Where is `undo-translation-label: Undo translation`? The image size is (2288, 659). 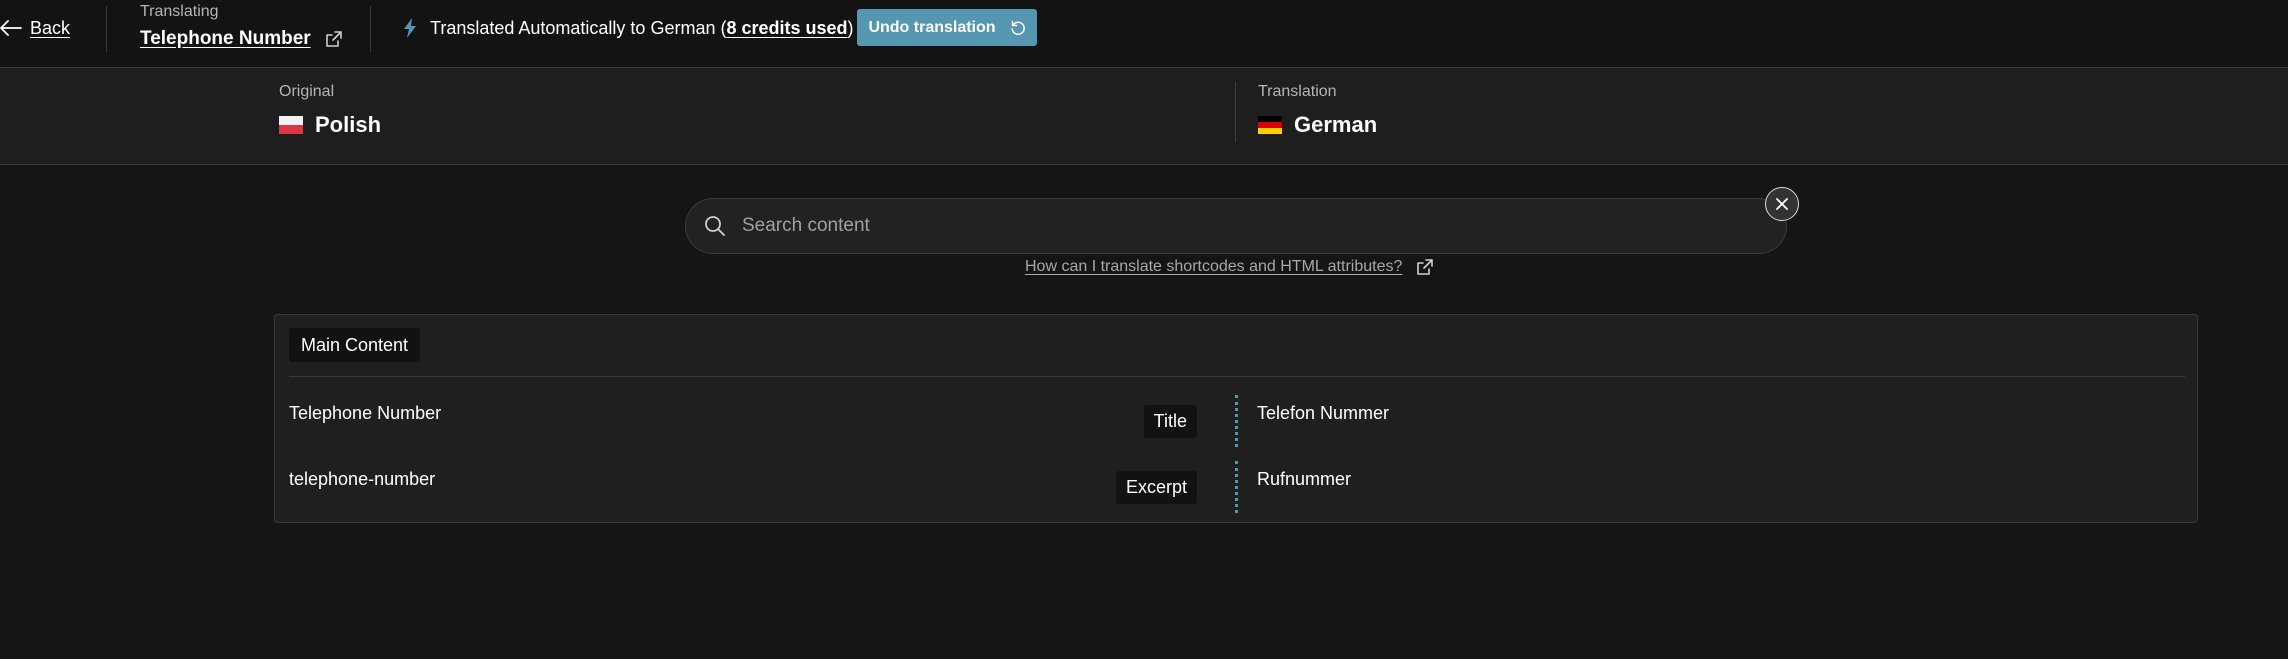
undo-translation-label: Undo translation is located at coordinates (932, 27).